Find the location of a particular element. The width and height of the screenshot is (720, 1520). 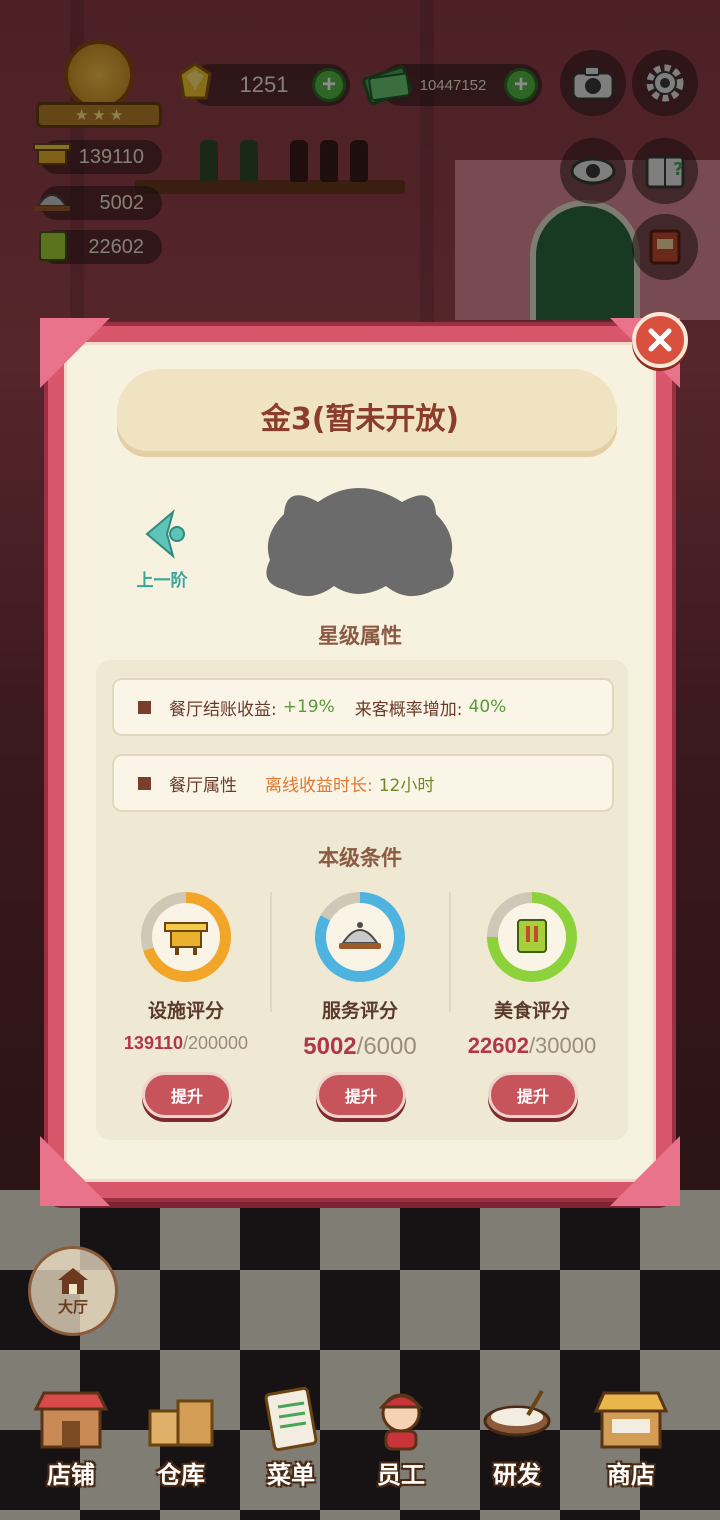

service-condition: 服务评分 5002/6000 is located at coordinates (360, 976).